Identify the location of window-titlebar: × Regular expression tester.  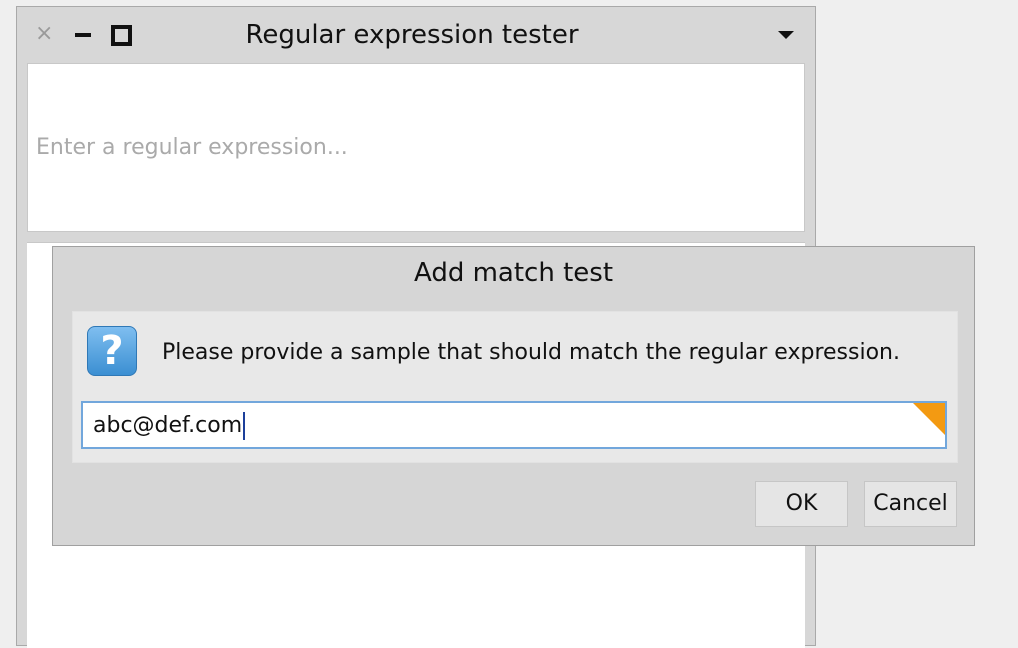
(416, 35).